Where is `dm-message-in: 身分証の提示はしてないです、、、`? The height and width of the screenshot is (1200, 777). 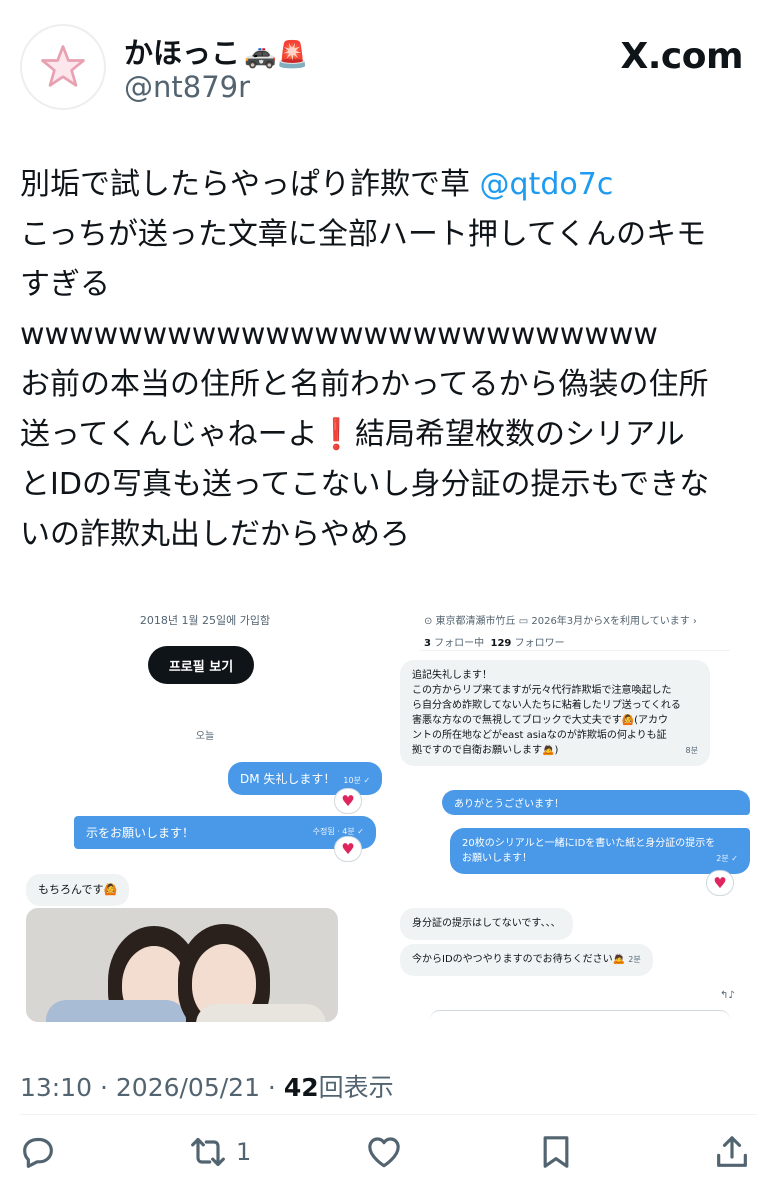
dm-message-in: 身分証の提示はしてないです、、、 is located at coordinates (486, 924).